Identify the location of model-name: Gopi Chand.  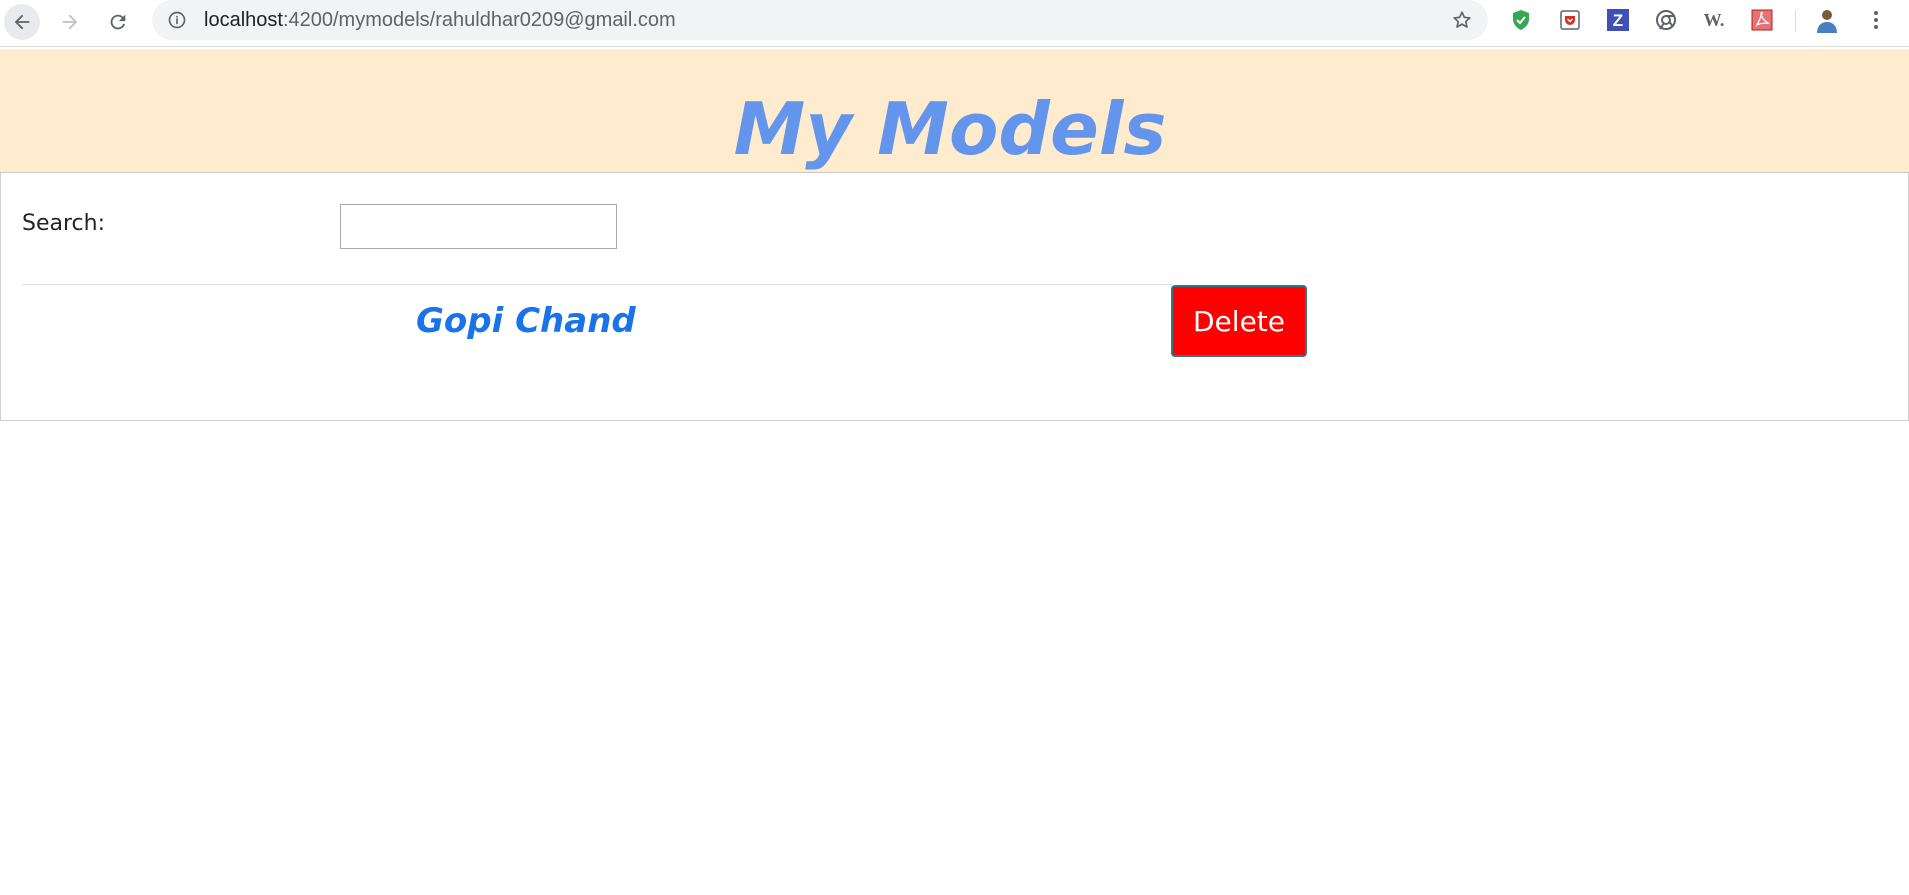
(526, 321).